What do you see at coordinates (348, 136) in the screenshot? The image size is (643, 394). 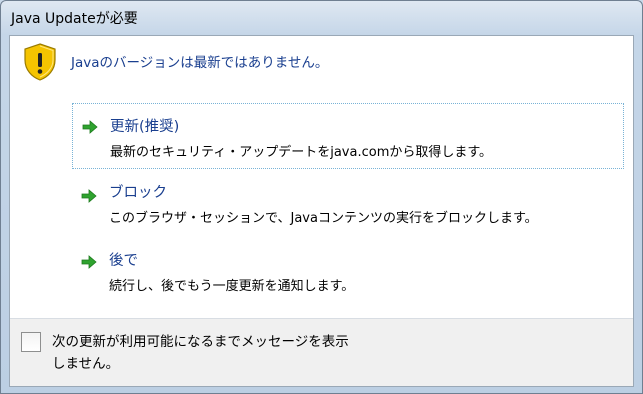 I see `update-recommended-option: 更新(推奨) 最新のセキュリティ・アップデートをjava.comから取得します。` at bounding box center [348, 136].